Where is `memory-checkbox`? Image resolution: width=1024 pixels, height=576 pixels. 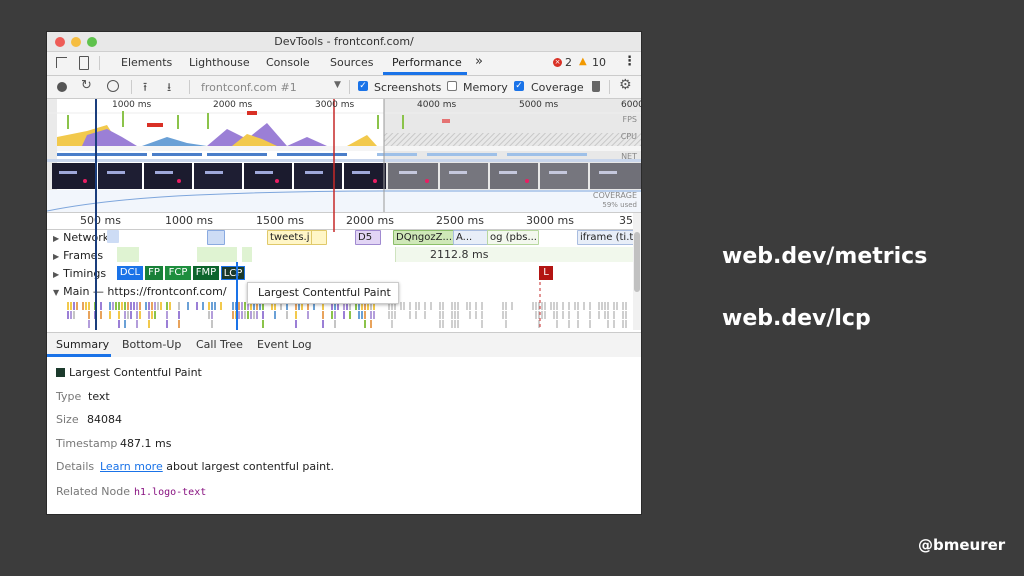
memory-checkbox is located at coordinates (452, 86).